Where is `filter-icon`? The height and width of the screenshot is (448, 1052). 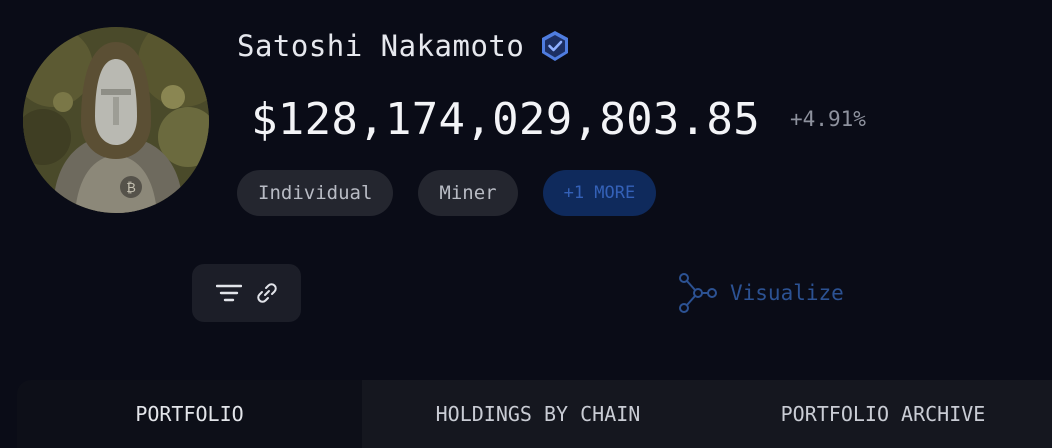
filter-icon is located at coordinates (228, 293).